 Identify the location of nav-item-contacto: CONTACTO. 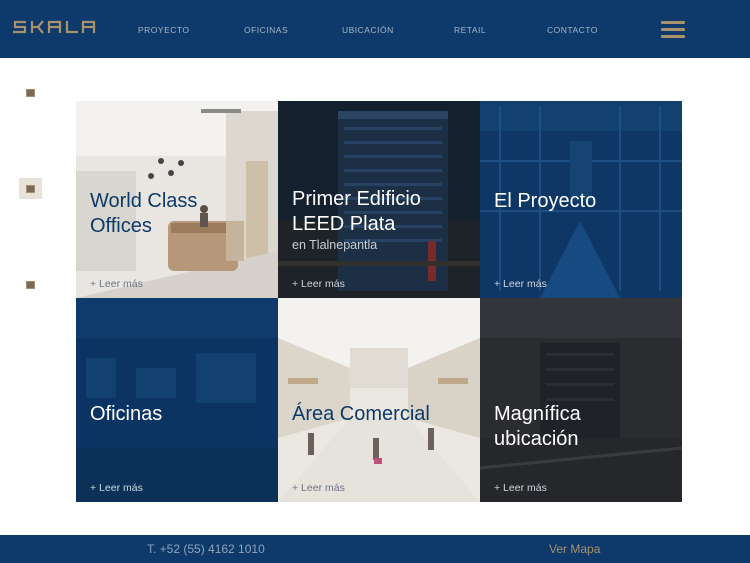
(572, 30).